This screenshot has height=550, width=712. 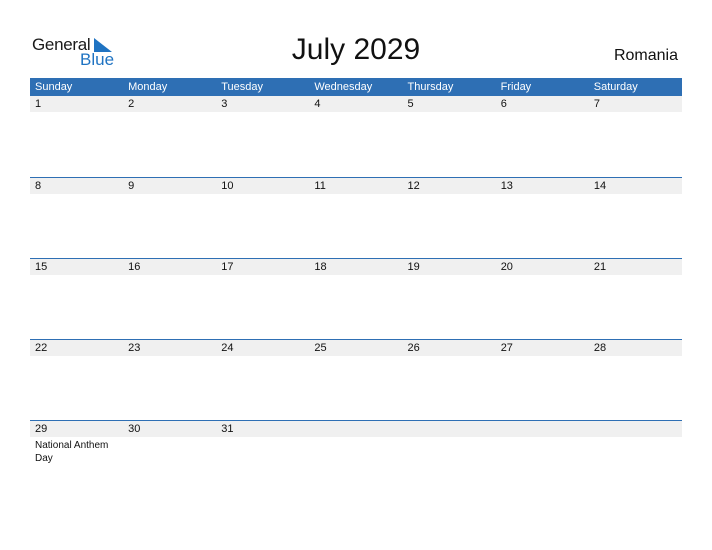 What do you see at coordinates (76, 135) in the screenshot?
I see `day-cell: 1` at bounding box center [76, 135].